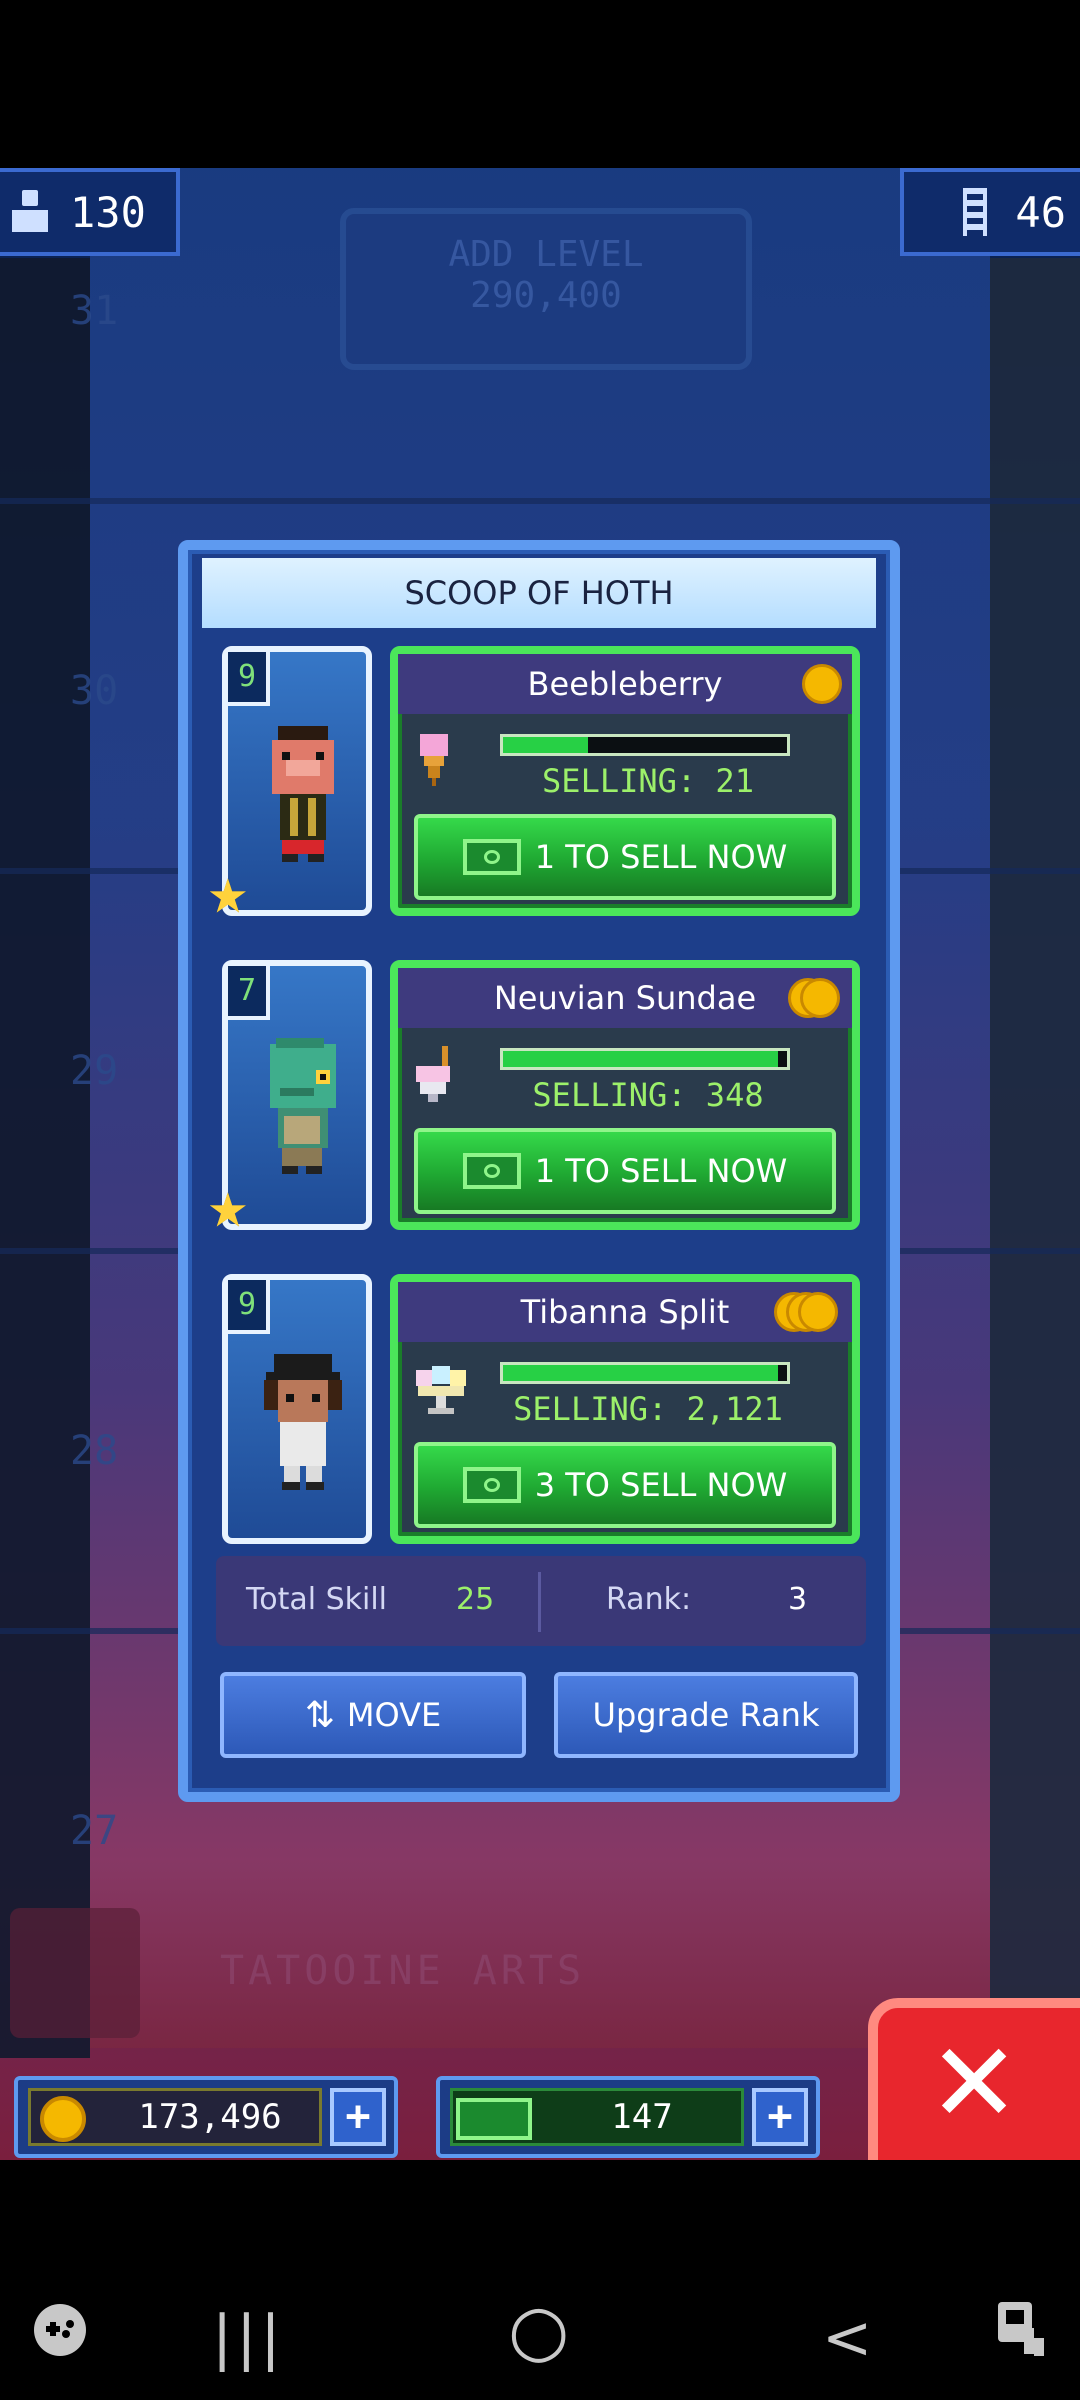 The image size is (1080, 2400). Describe the element at coordinates (1035, 1158) in the screenshot. I see `background-right-wall` at that location.